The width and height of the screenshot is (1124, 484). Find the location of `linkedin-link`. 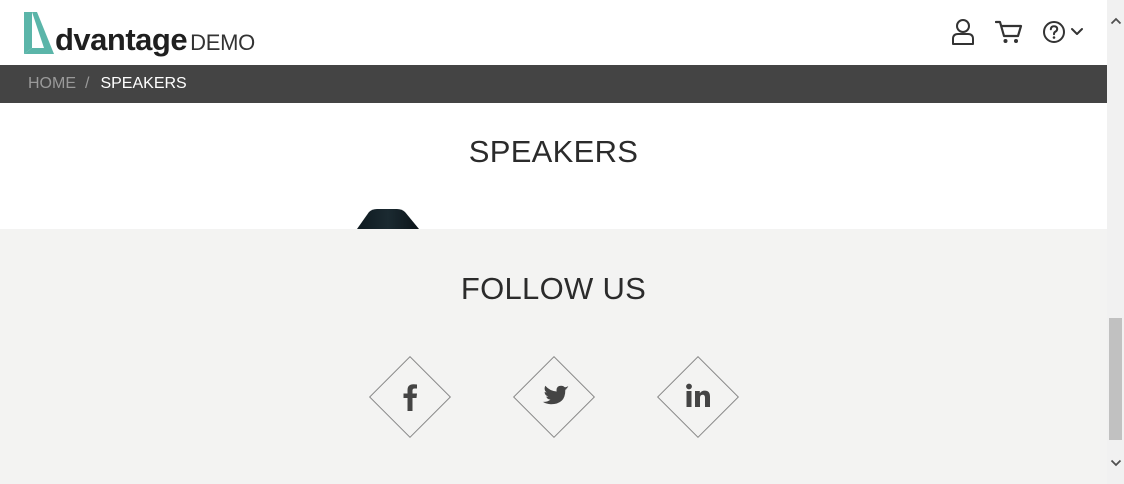

linkedin-link is located at coordinates (698, 397).